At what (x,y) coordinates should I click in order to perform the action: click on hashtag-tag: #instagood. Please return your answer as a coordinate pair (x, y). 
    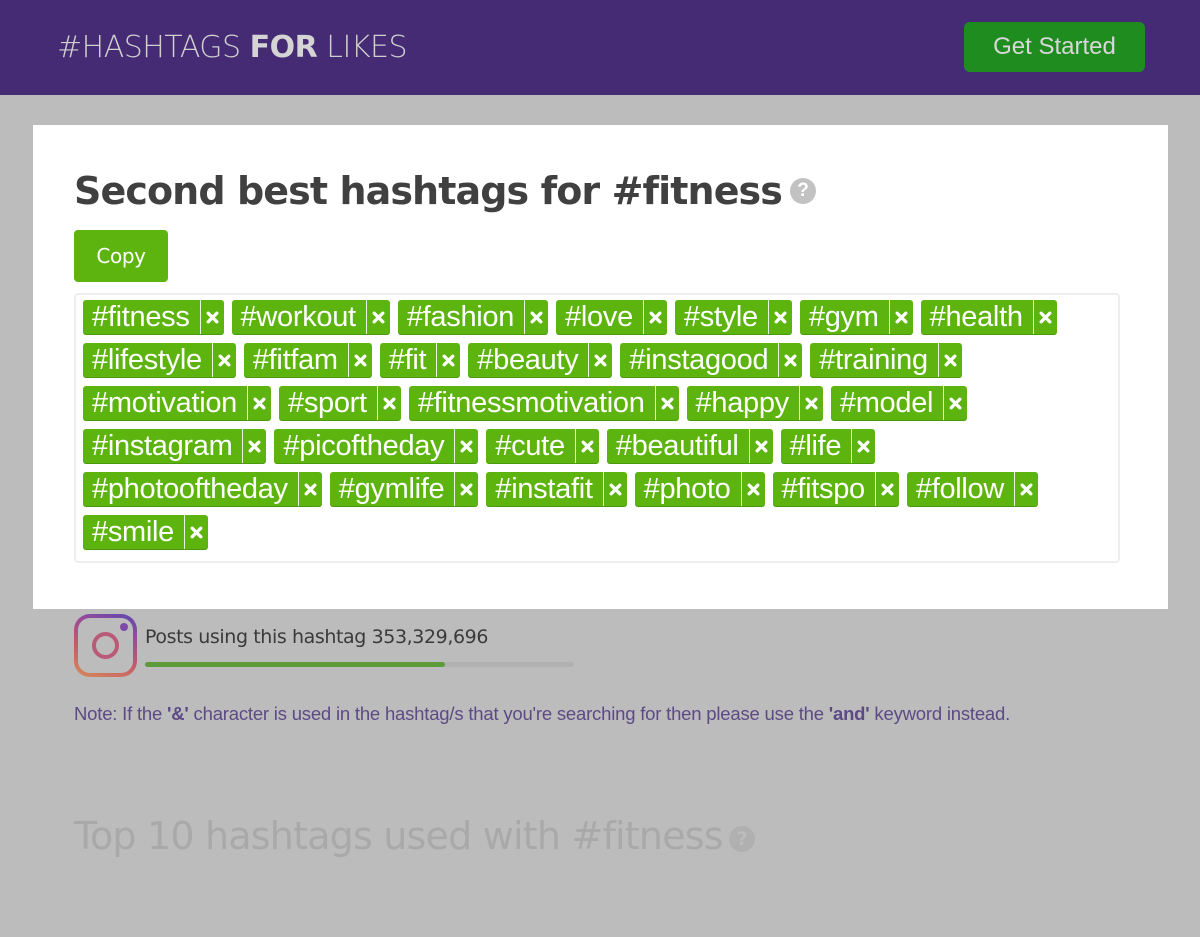
    Looking at the image, I should click on (711, 360).